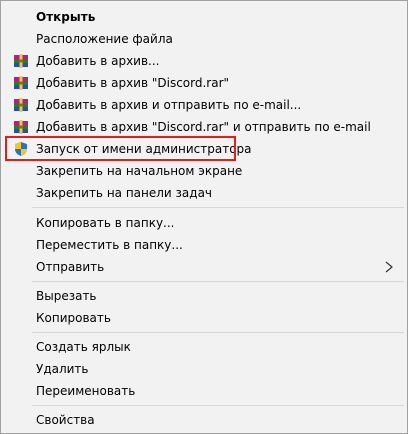 The width and height of the screenshot is (408, 434). I want to click on menu-item-pin-taskbar: Закрепить на панели задач, so click(204, 193).